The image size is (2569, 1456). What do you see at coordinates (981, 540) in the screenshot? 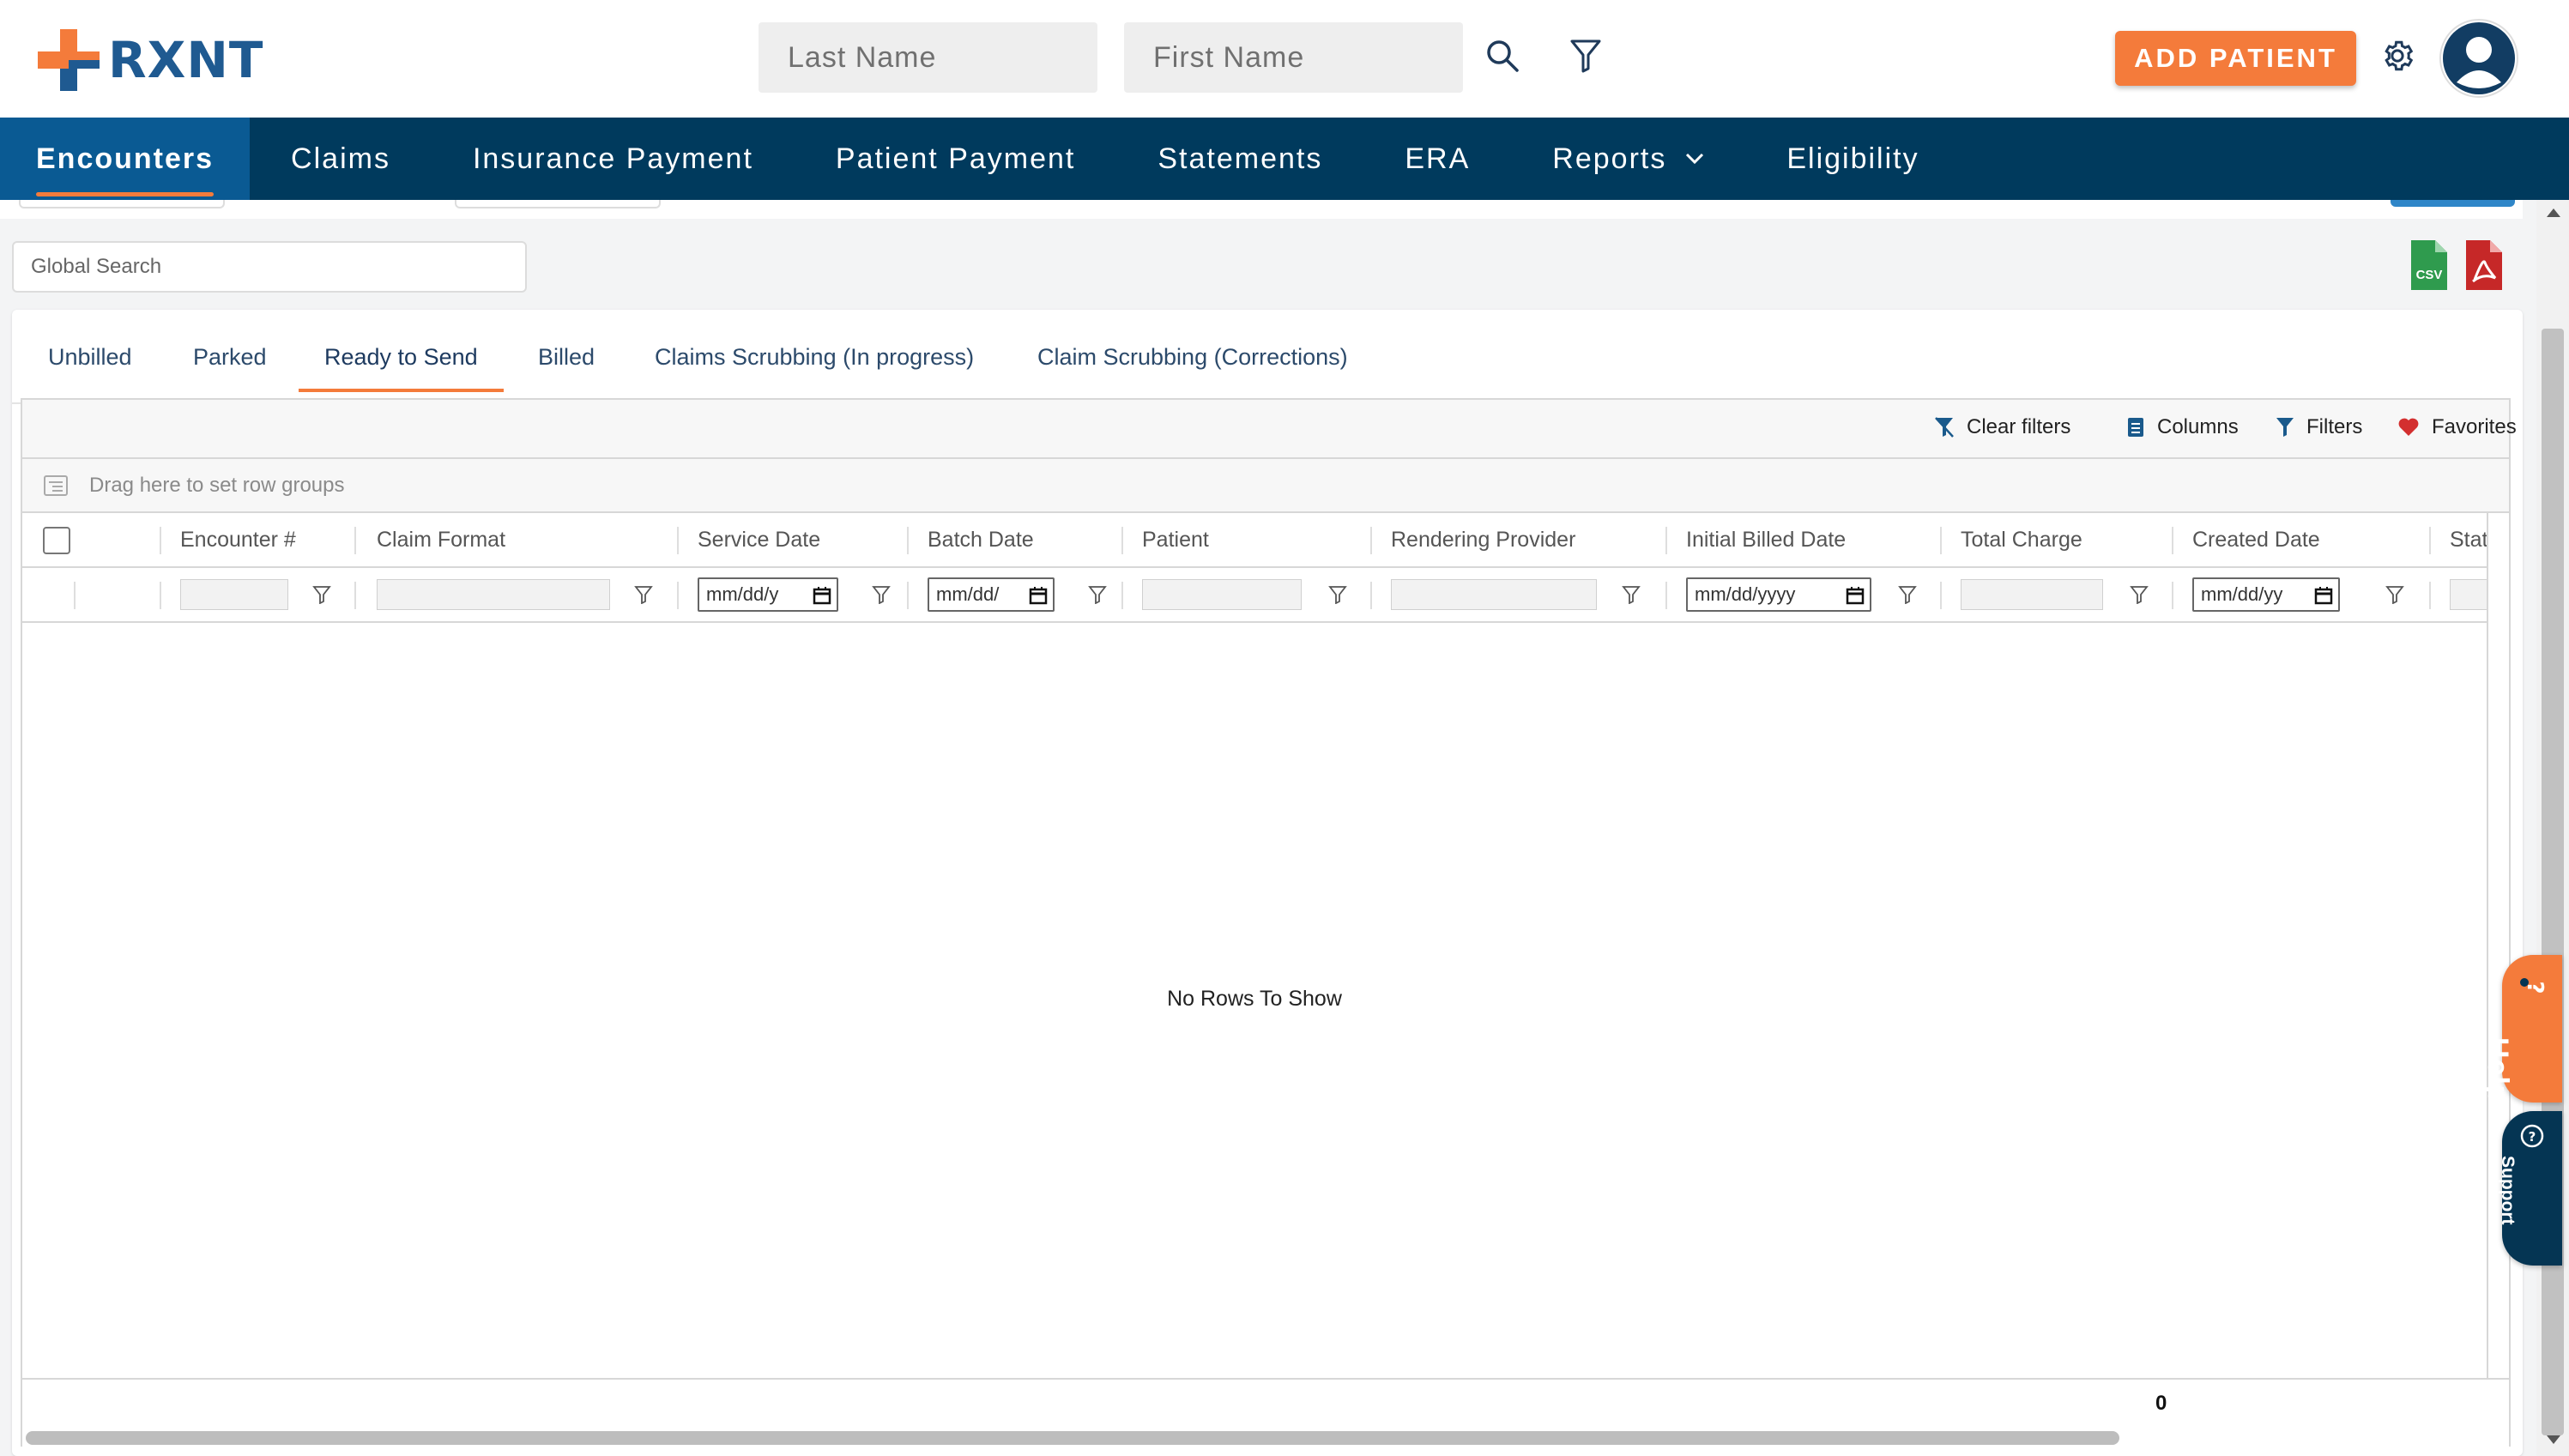
I see `column-header-batch-date: Batch Date` at bounding box center [981, 540].